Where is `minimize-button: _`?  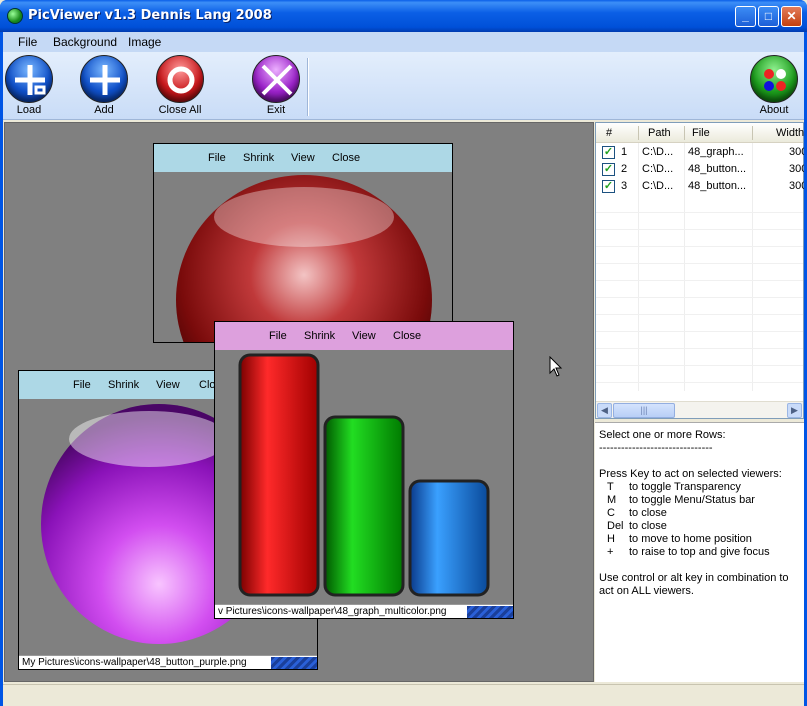 minimize-button: _ is located at coordinates (745, 16).